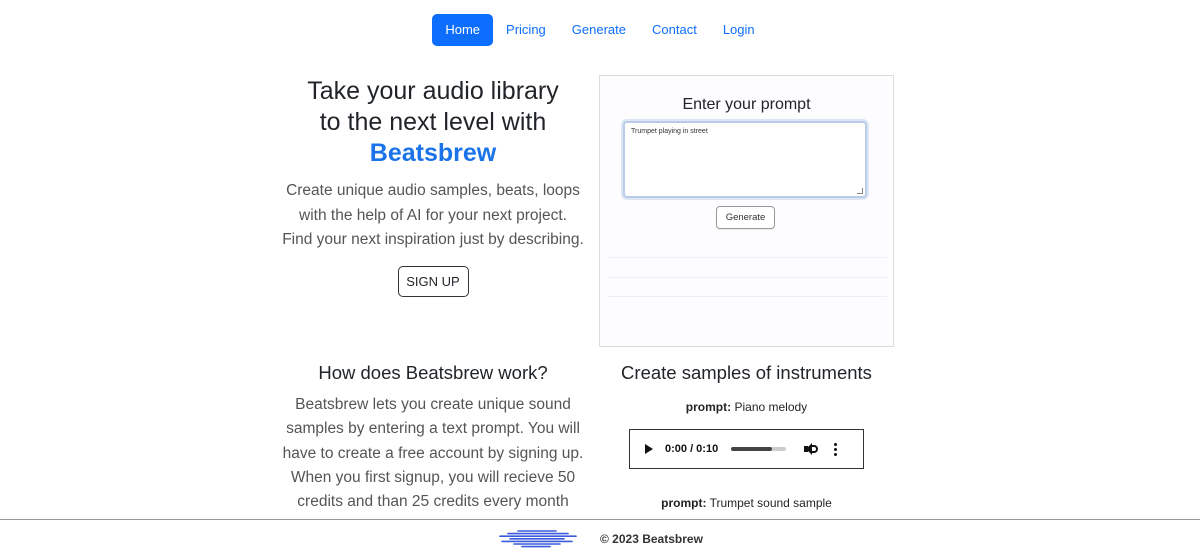  I want to click on audio-progress-fill, so click(752, 449).